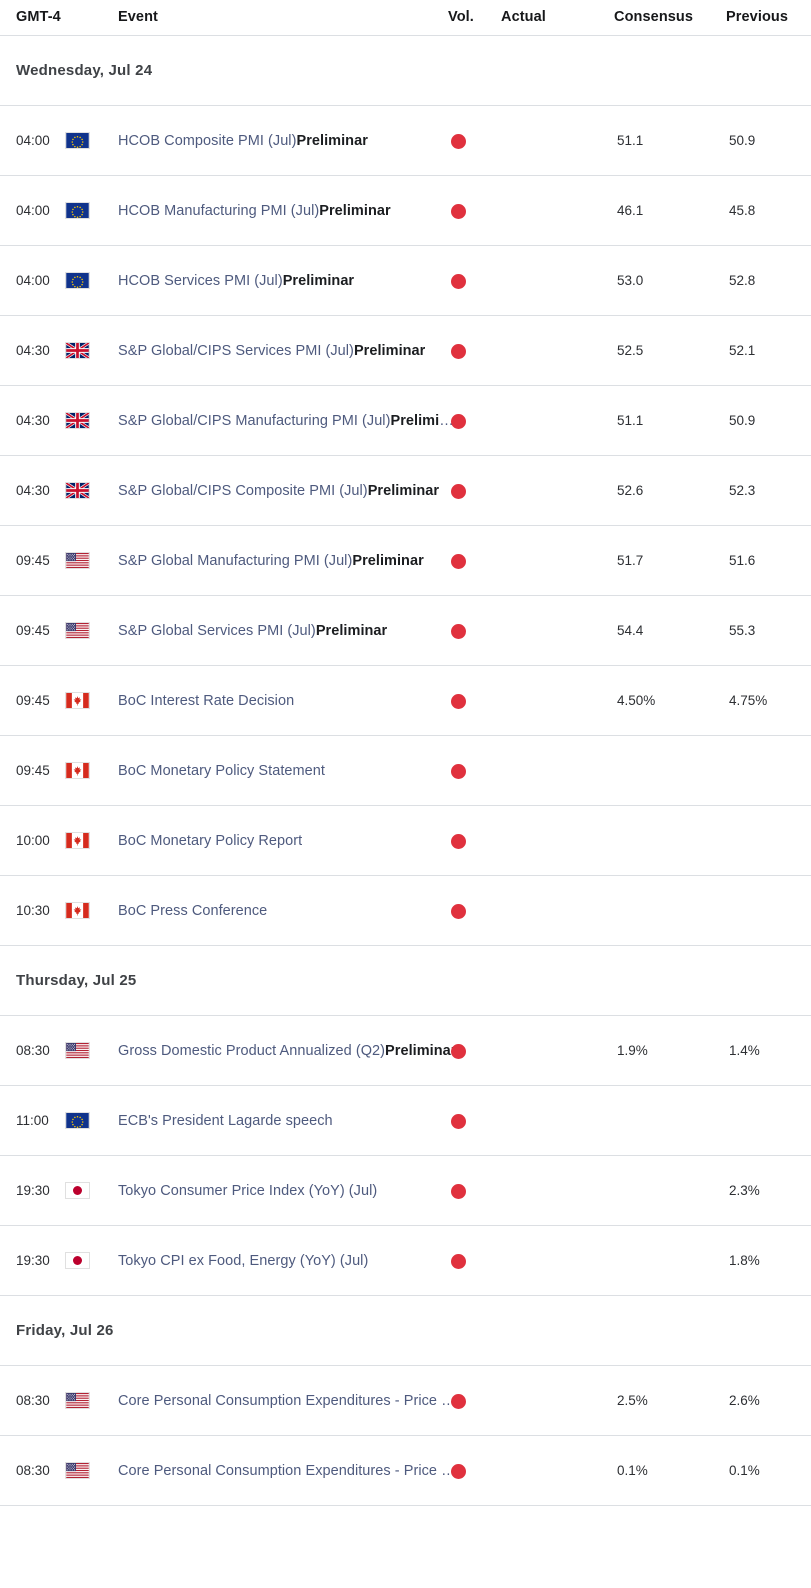 The height and width of the screenshot is (1588, 811). I want to click on table-row: 09:45 BoC Monetary Policy Statement, so click(405, 771).